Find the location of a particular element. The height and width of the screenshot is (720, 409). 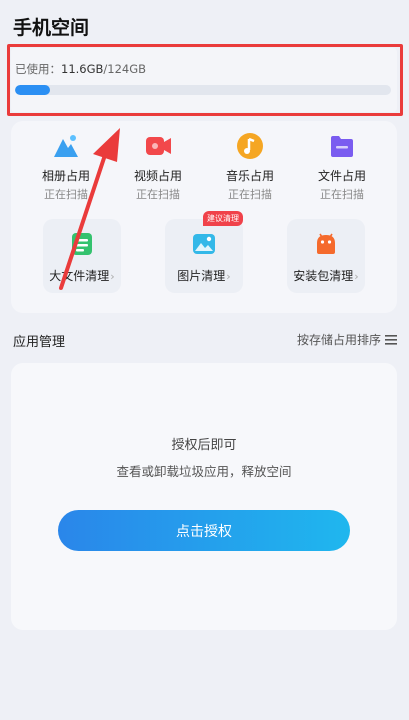

tool-picture-cleanup: 建议清理 图片清理› is located at coordinates (204, 252).